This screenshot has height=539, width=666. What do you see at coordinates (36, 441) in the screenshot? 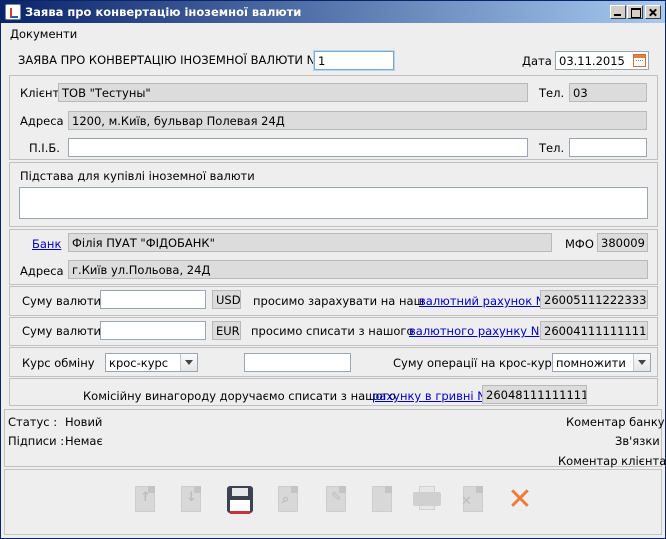
I see `signatures-label: Підписи :` at bounding box center [36, 441].